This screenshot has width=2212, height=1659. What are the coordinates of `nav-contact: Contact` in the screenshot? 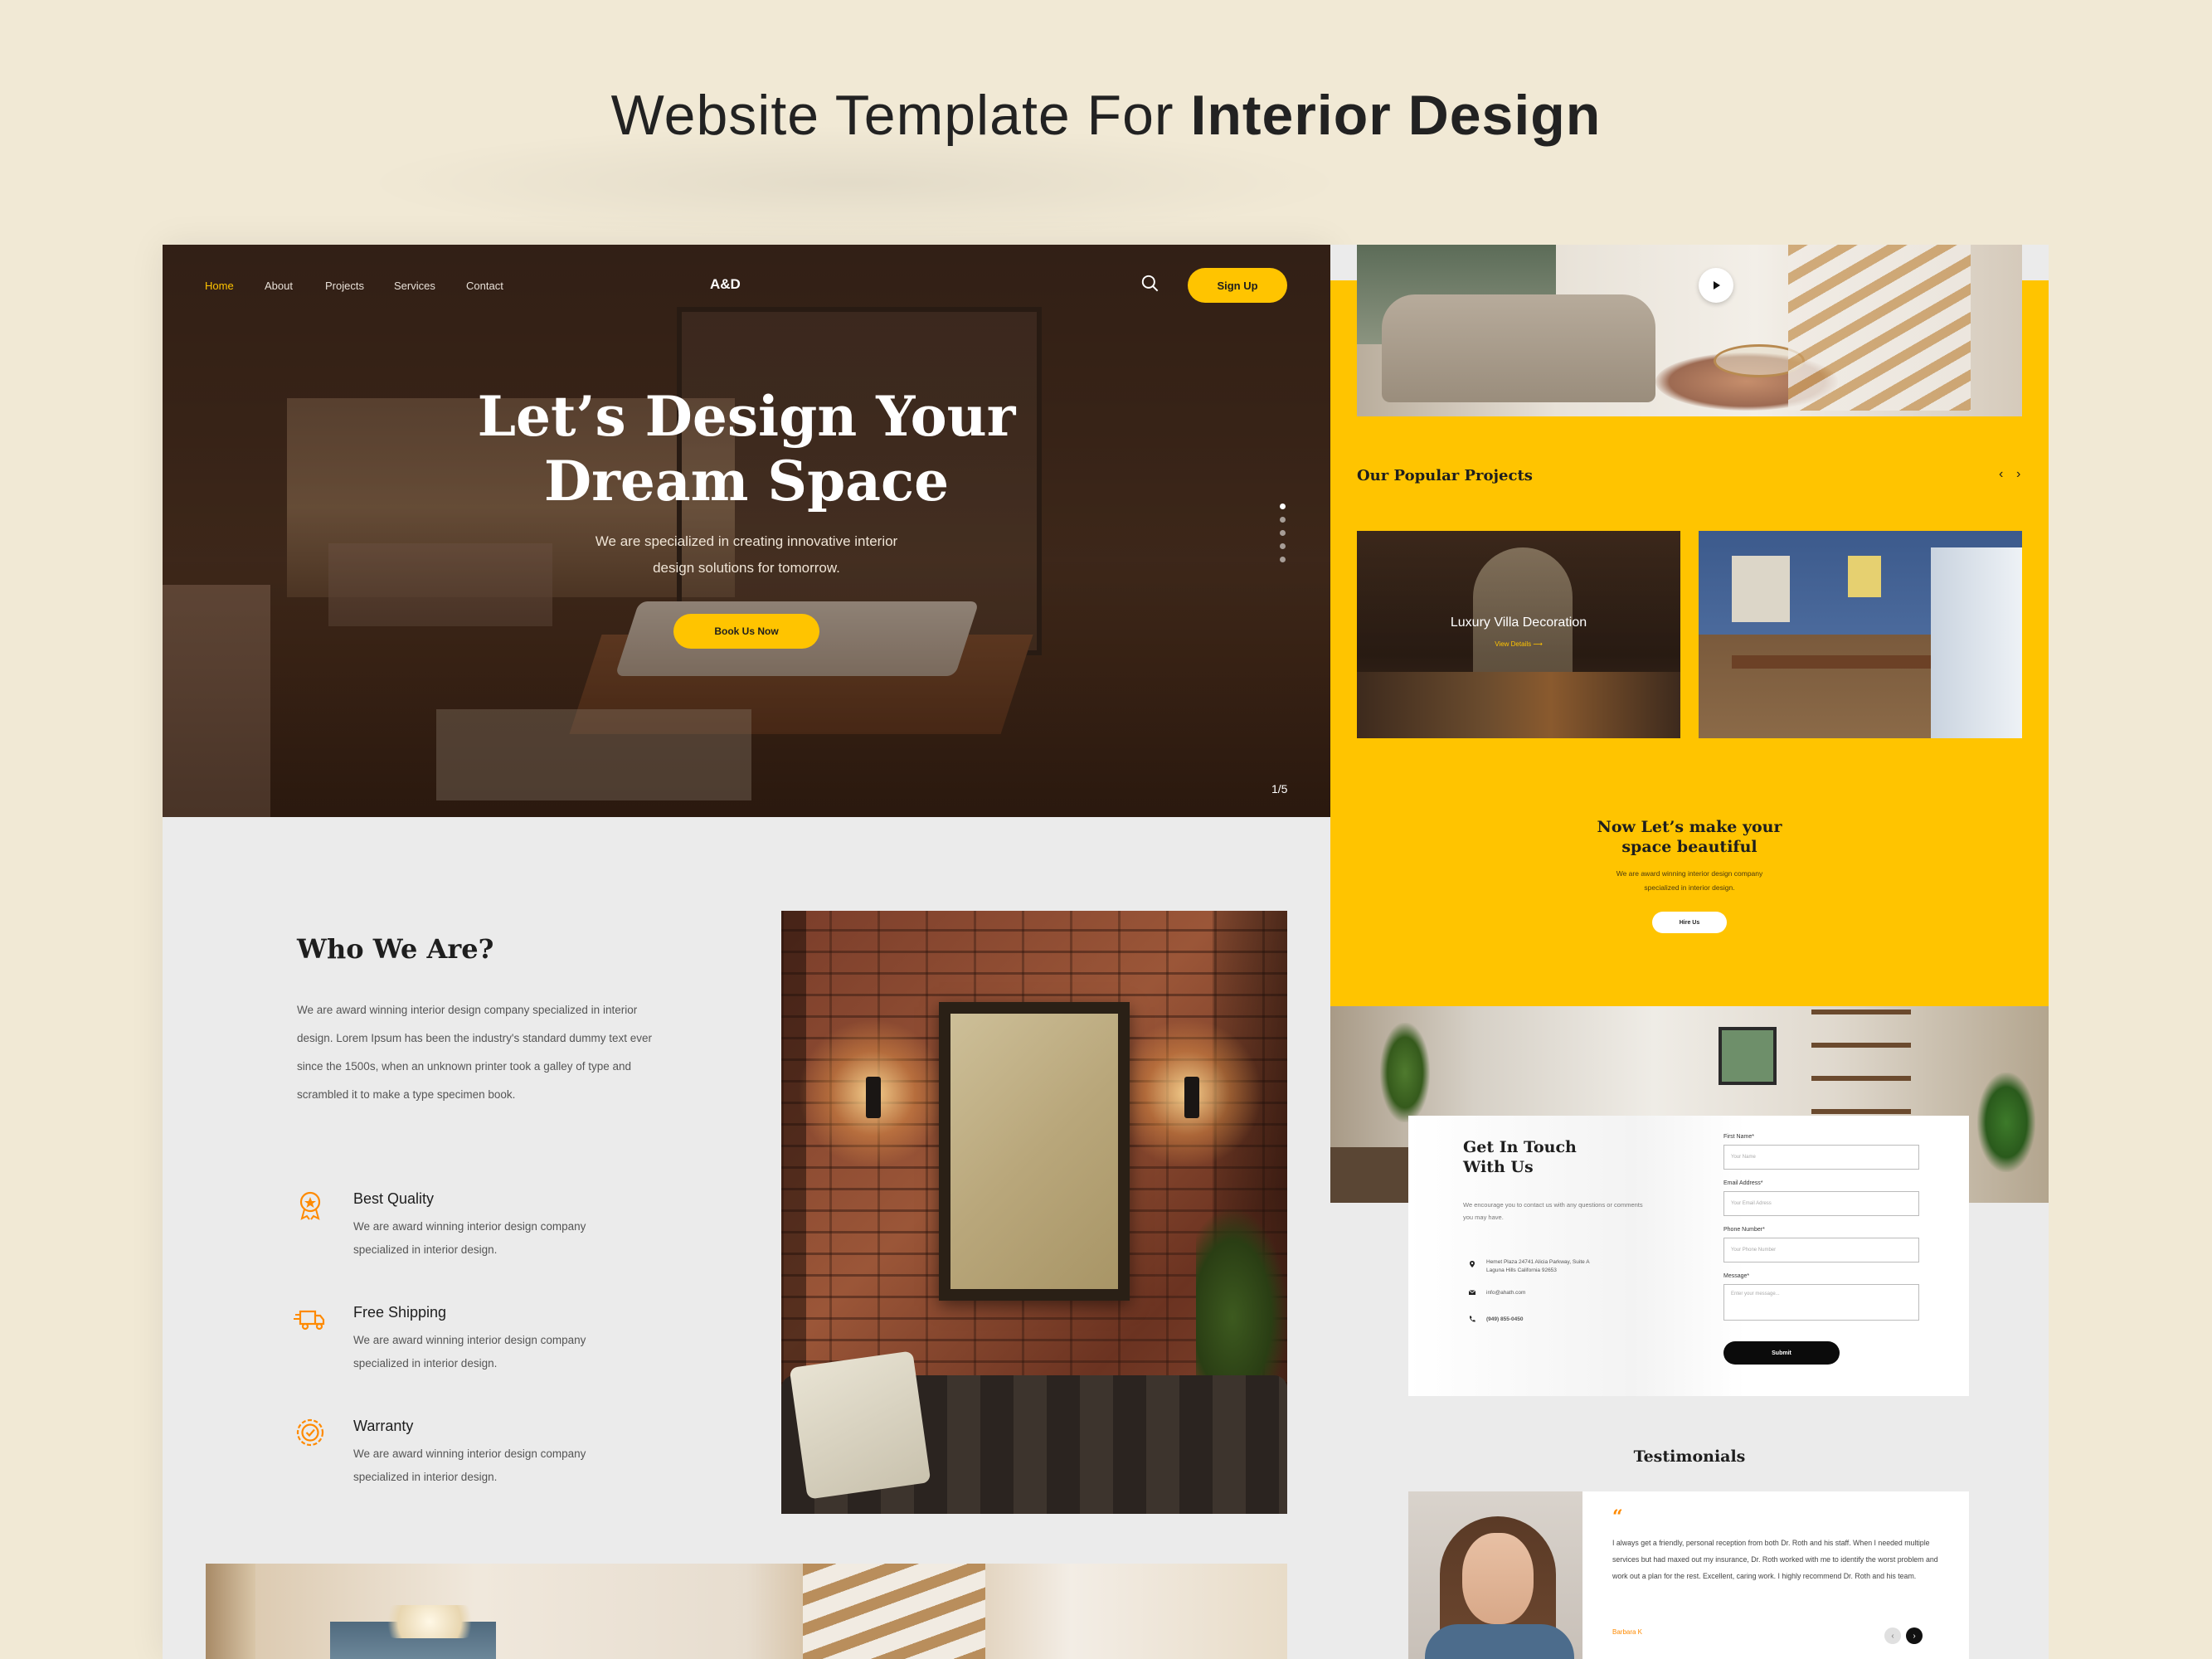 It's located at (484, 286).